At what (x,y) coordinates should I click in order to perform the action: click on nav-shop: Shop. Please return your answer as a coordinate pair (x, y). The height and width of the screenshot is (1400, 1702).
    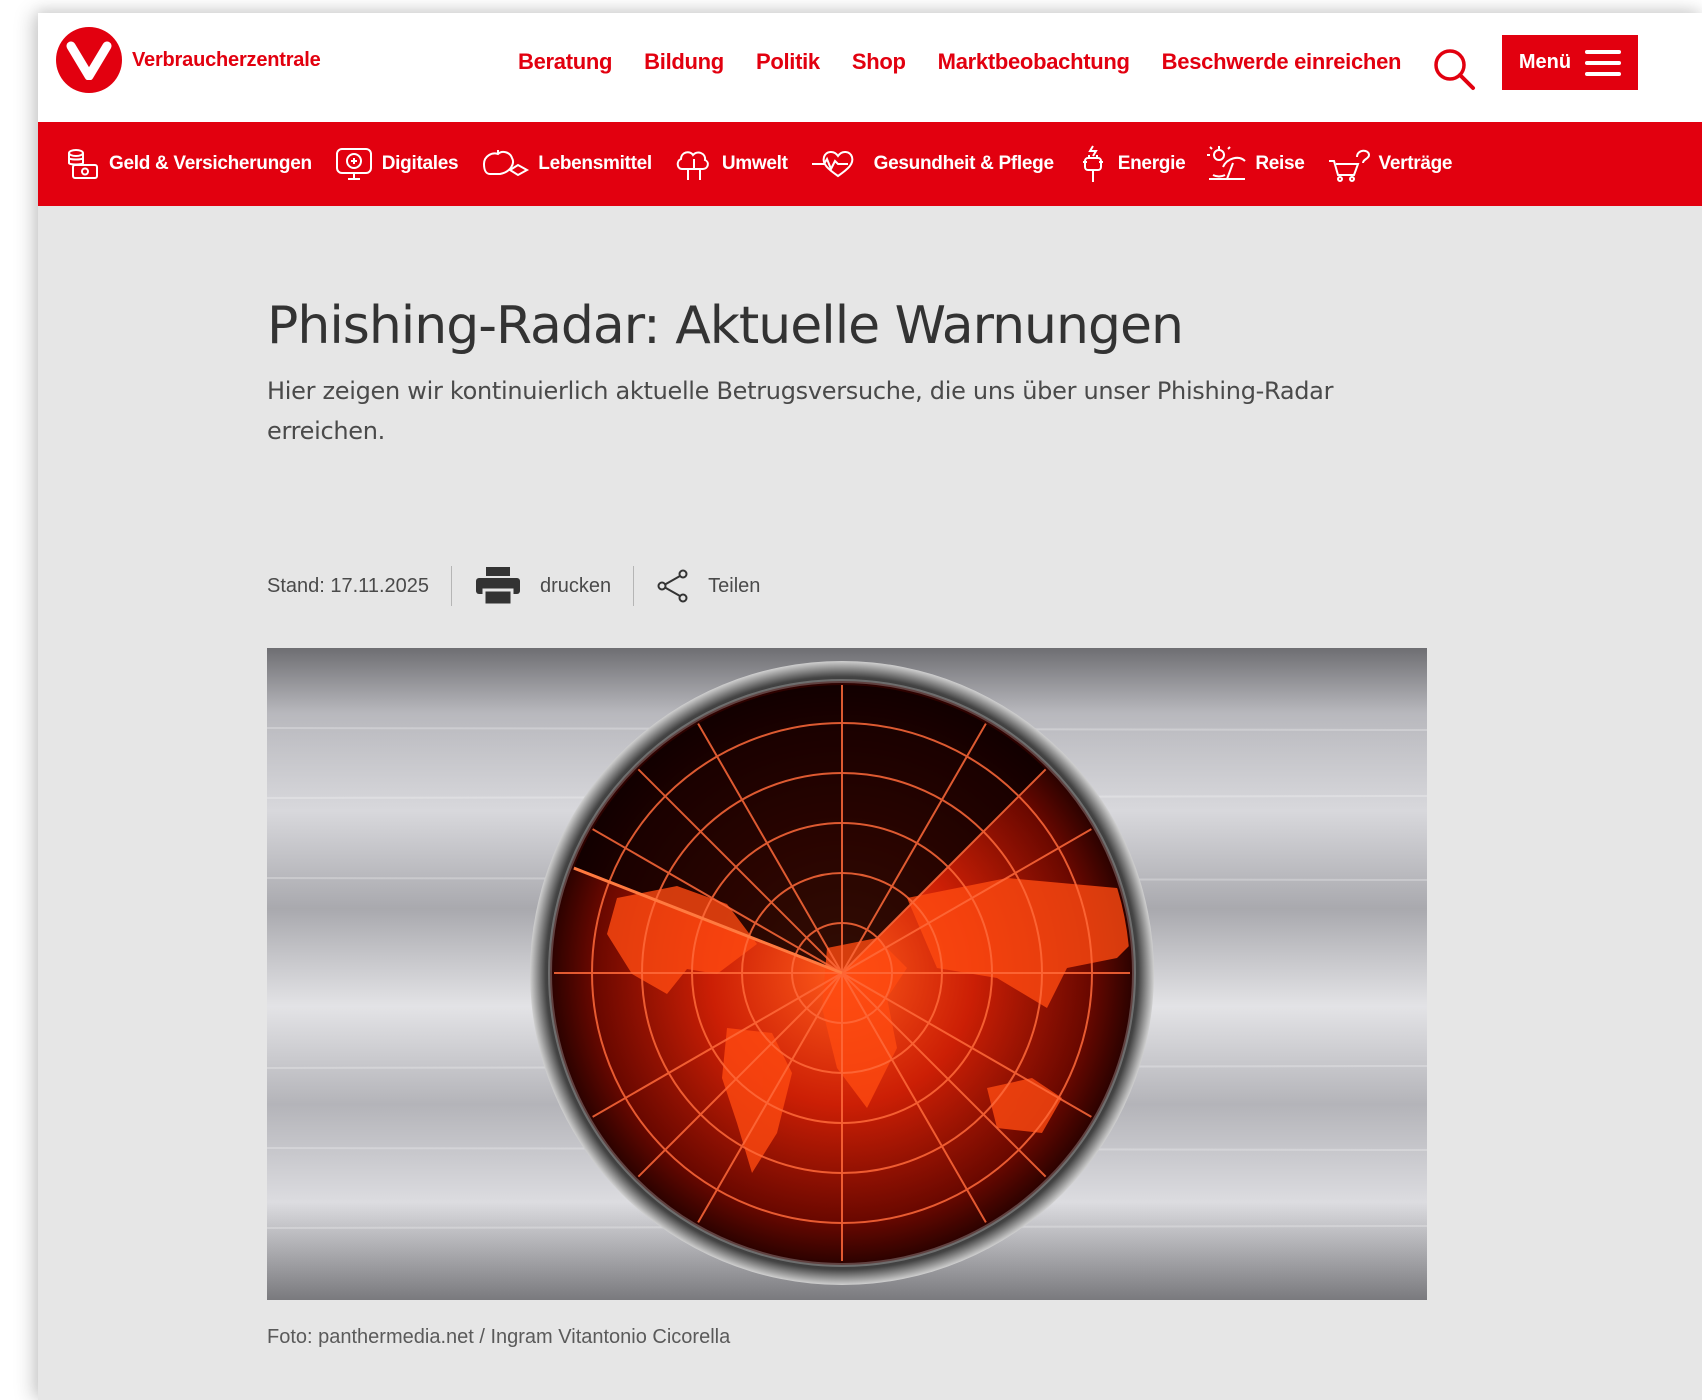
    Looking at the image, I should click on (879, 62).